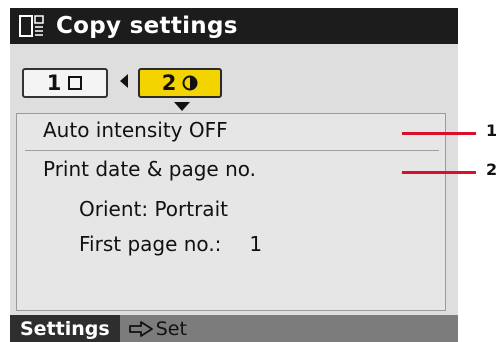 The width and height of the screenshot is (504, 342). I want to click on tab-page-1: 1, so click(65, 83).